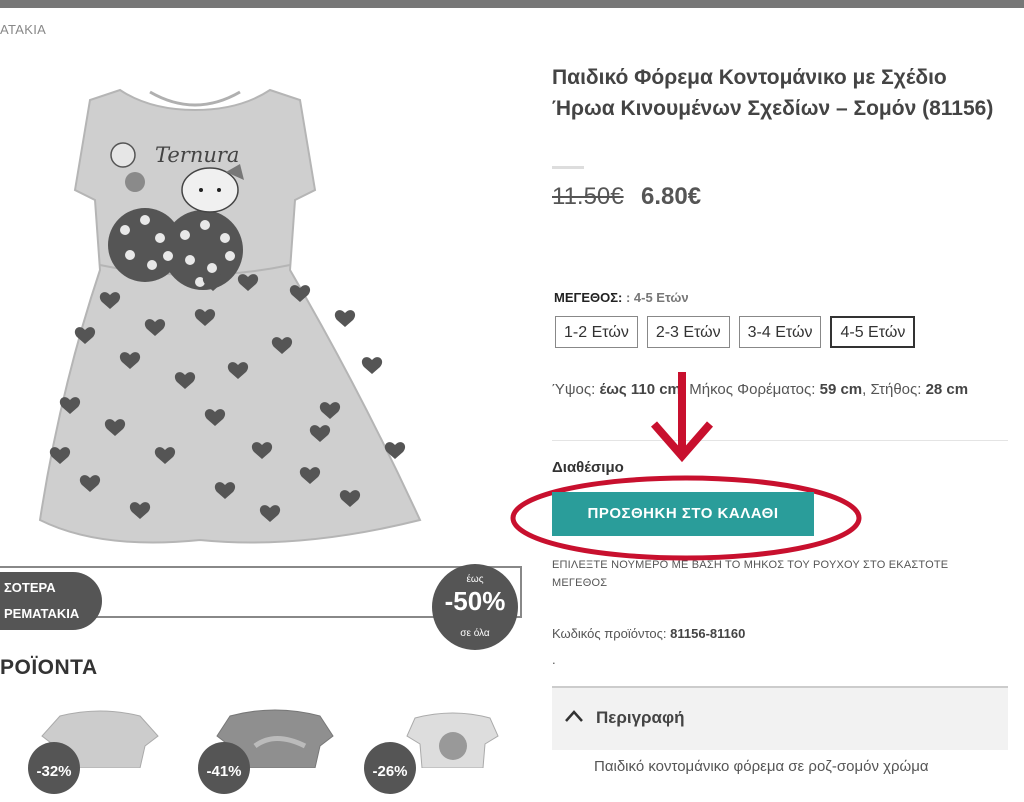  Describe the element at coordinates (475, 601) in the screenshot. I see `discount-value: -50%` at that location.